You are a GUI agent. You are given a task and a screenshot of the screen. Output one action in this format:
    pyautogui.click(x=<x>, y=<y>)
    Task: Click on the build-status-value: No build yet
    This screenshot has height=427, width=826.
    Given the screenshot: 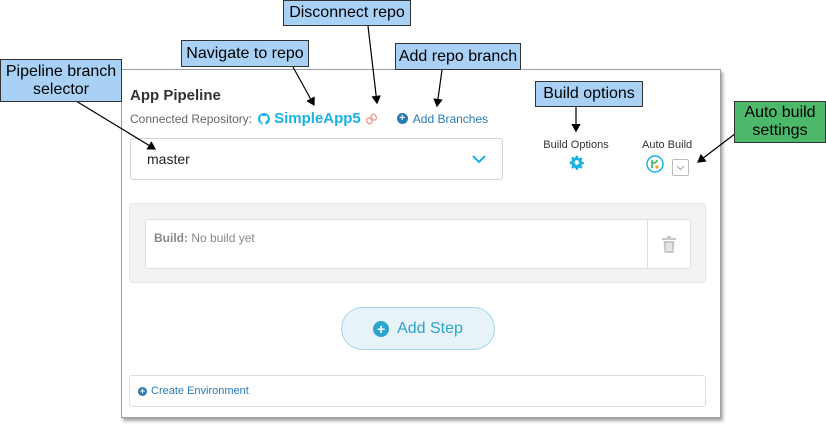 What is the action you would take?
    pyautogui.click(x=223, y=238)
    